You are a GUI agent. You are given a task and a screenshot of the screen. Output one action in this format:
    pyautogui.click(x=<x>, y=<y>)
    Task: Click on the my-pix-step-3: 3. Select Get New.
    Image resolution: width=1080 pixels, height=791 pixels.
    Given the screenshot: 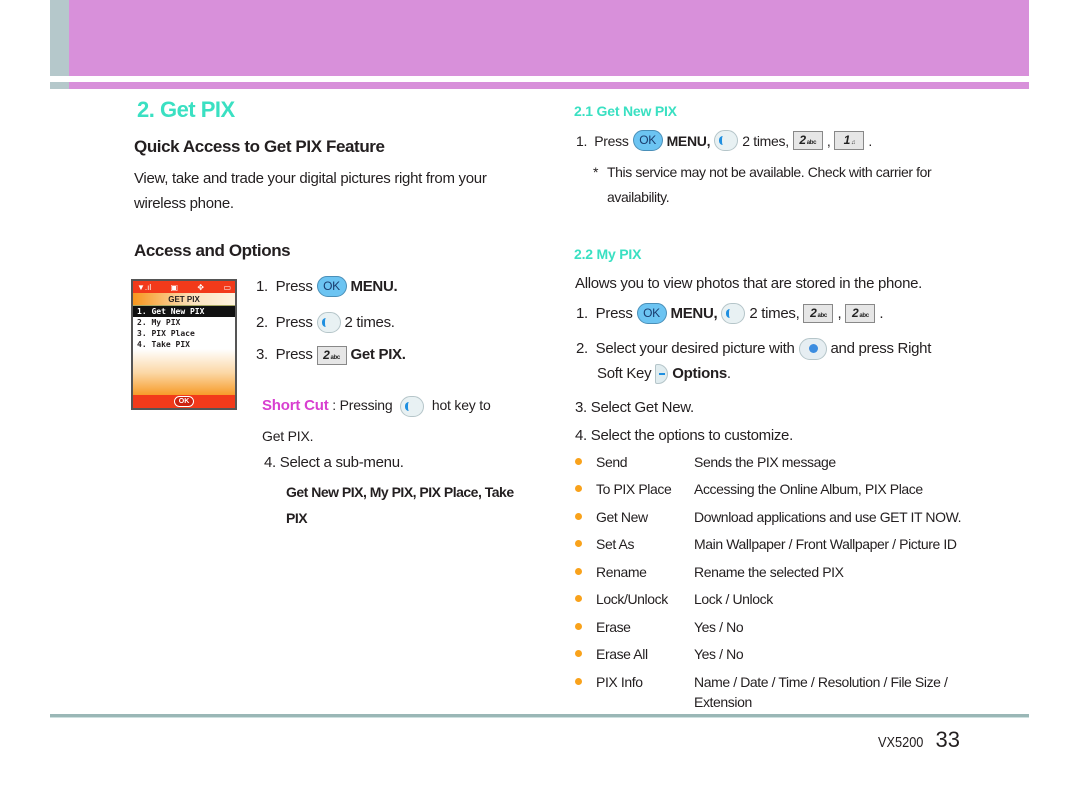 What is the action you would take?
    pyautogui.click(x=634, y=407)
    